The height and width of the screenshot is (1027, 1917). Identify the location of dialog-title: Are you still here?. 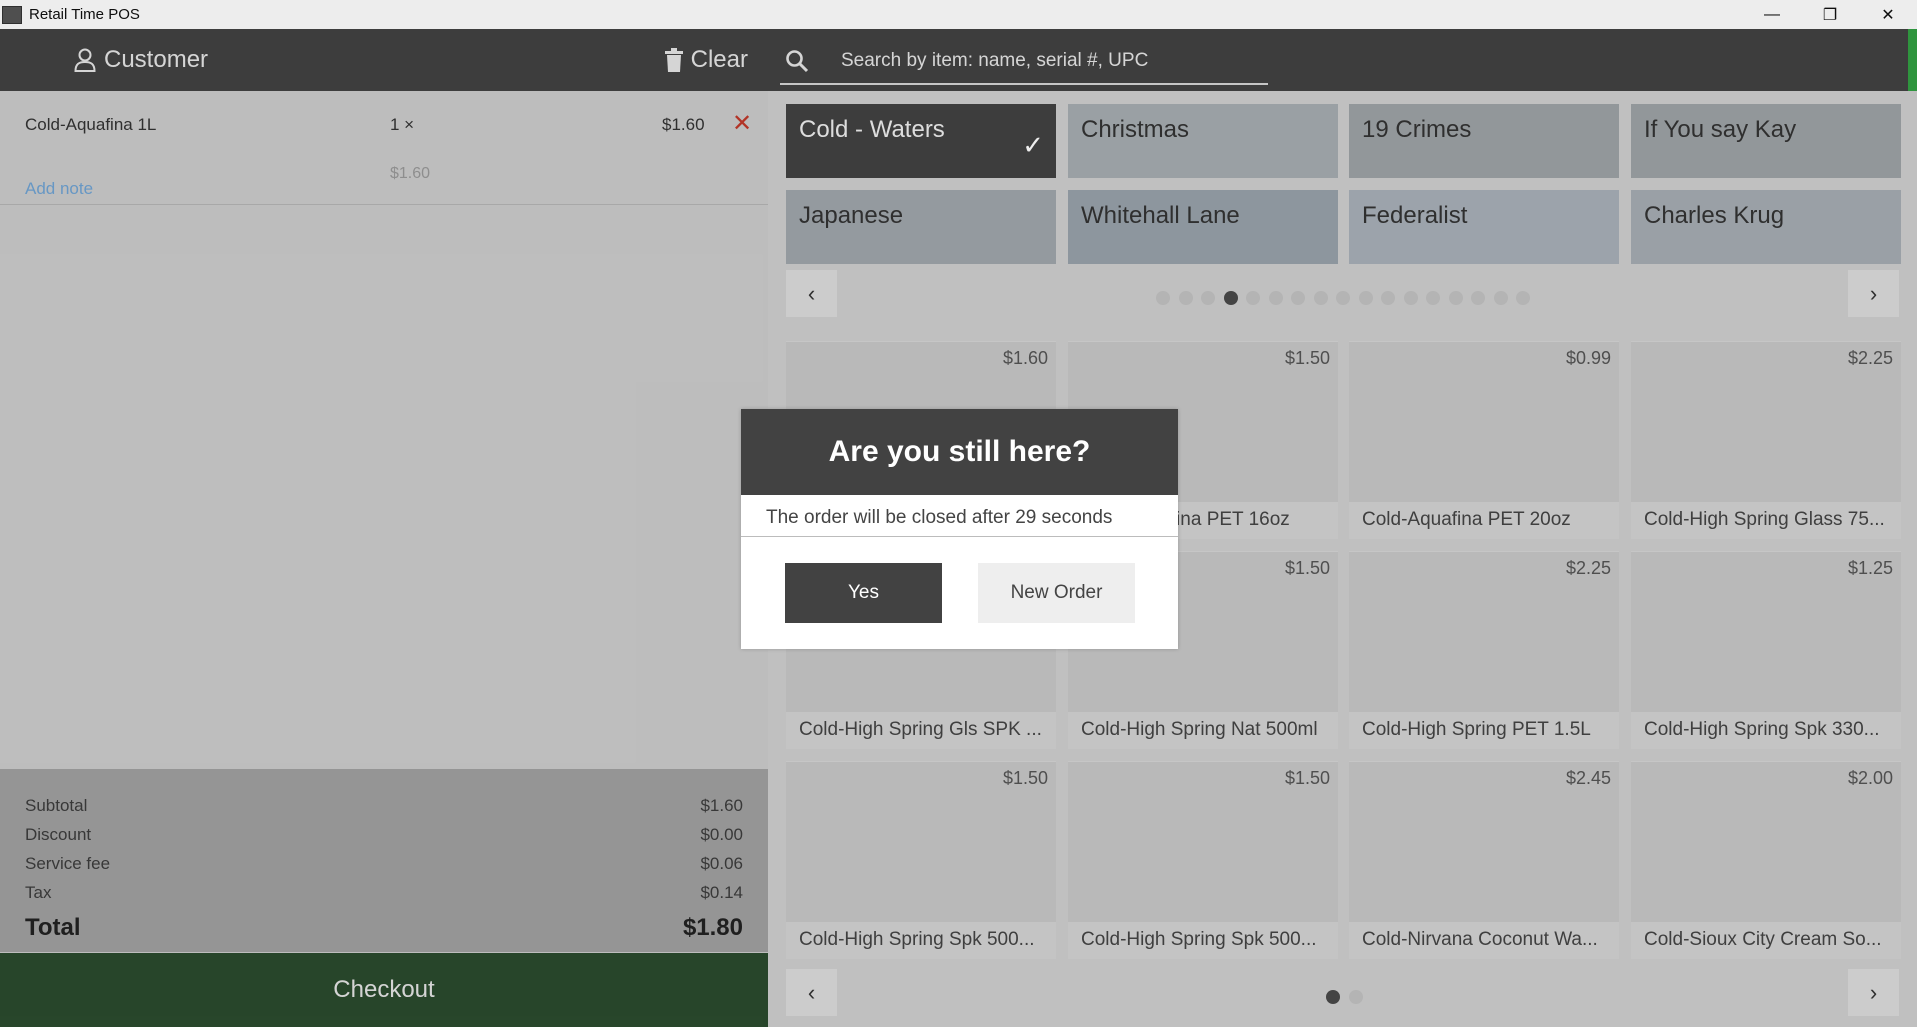
(959, 452).